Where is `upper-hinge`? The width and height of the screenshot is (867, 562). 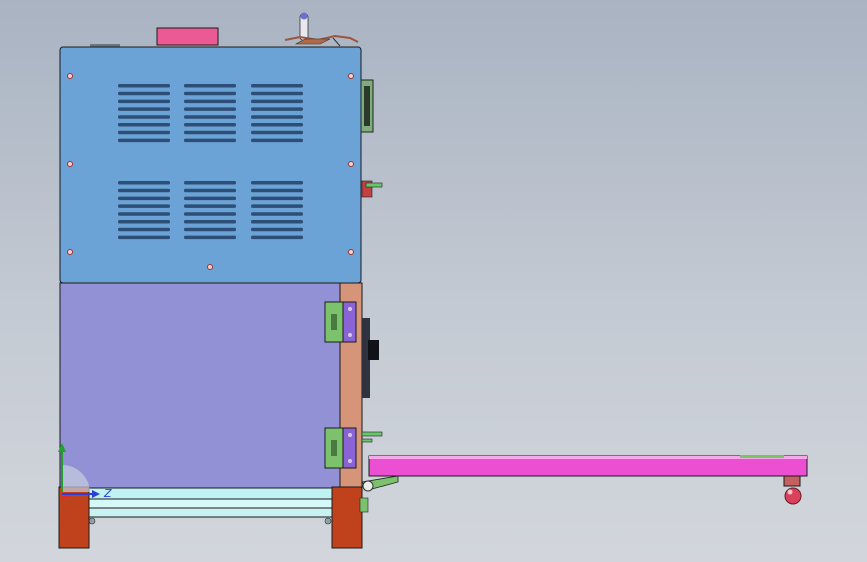
upper-hinge is located at coordinates (340, 322).